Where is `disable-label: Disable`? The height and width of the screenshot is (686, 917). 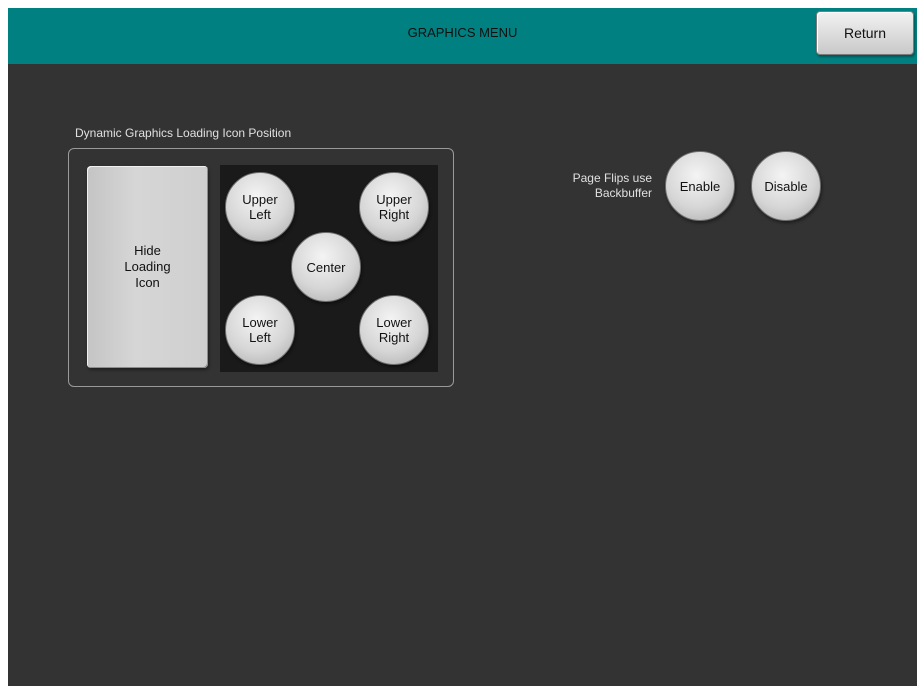 disable-label: Disable is located at coordinates (786, 186).